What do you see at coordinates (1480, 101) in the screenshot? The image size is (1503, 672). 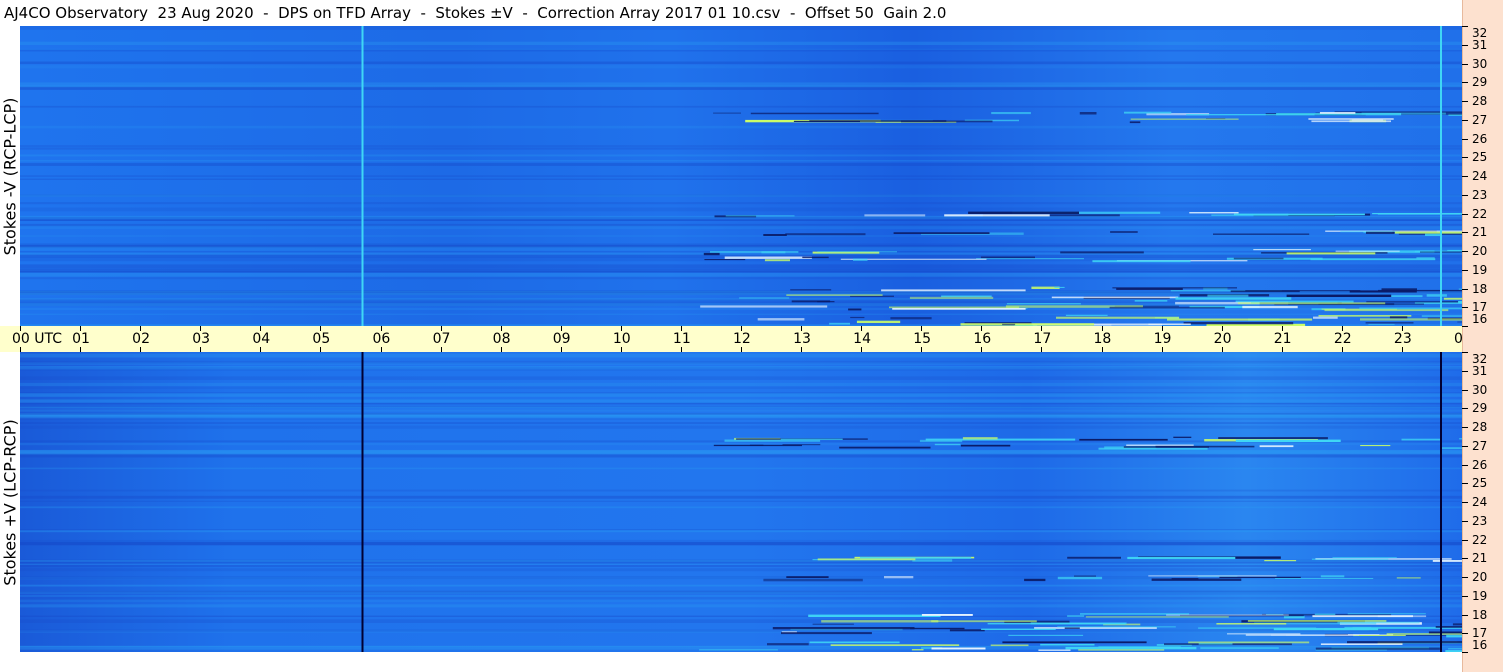 I see `frequency-tick-label: 28` at bounding box center [1480, 101].